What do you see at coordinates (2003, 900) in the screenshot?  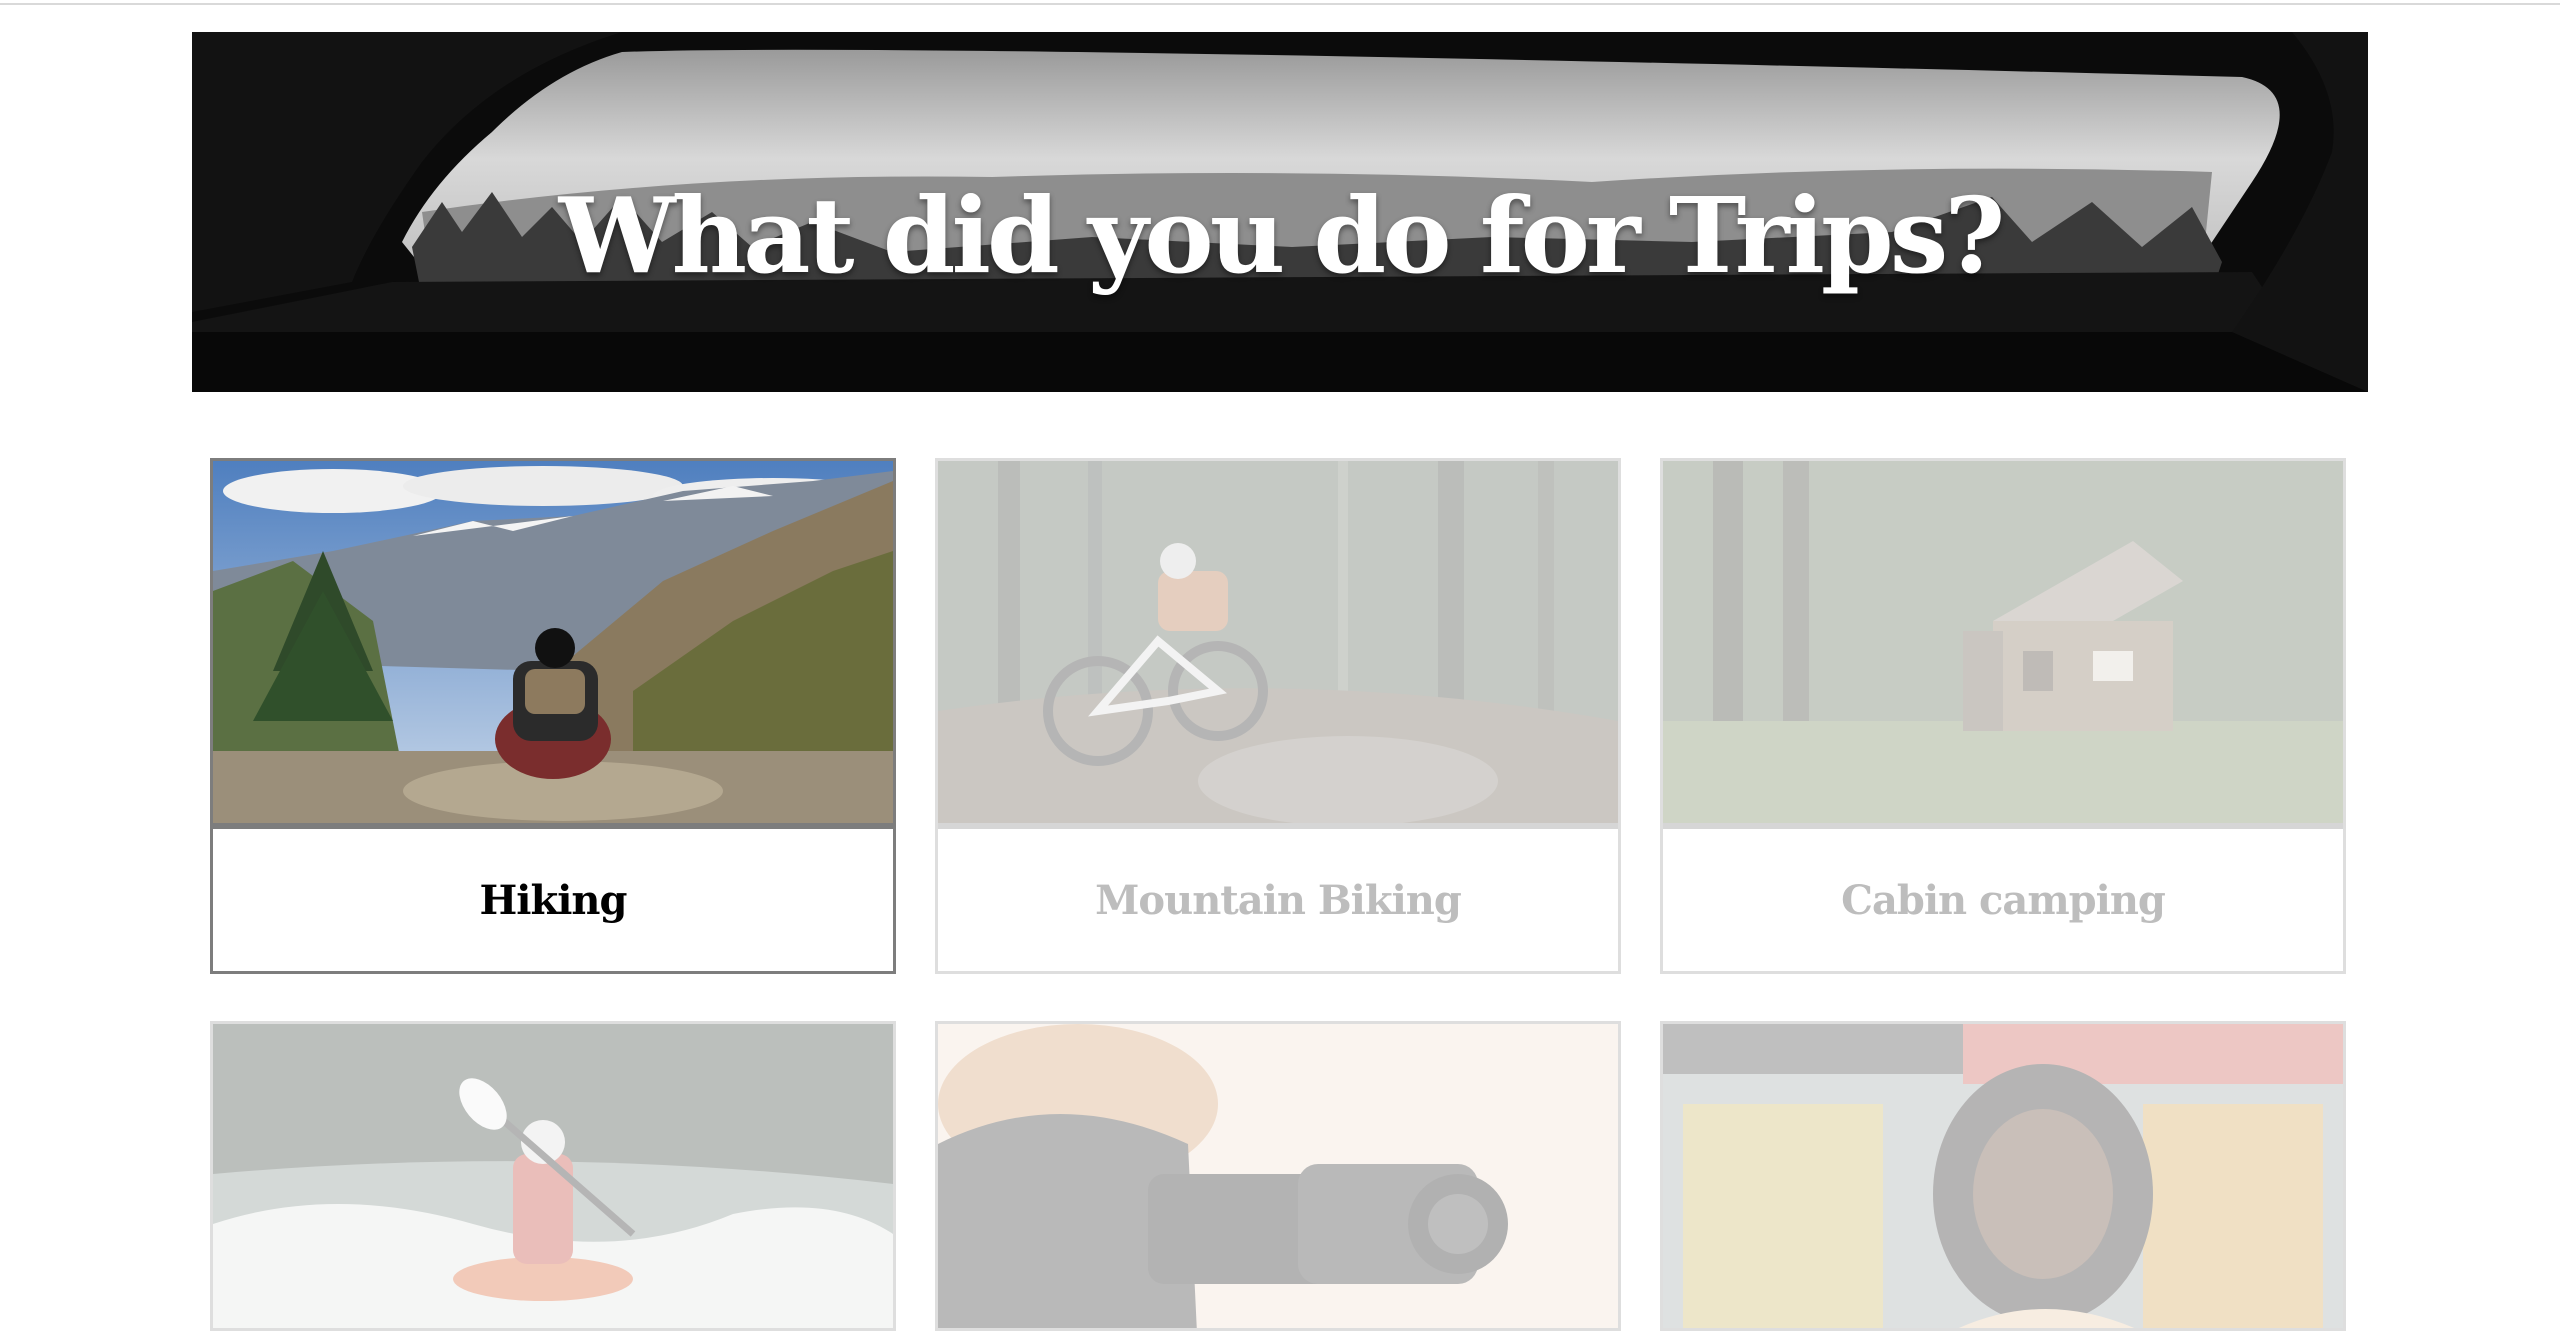 I see `activity-label-cabin-camping: Cabin camping` at bounding box center [2003, 900].